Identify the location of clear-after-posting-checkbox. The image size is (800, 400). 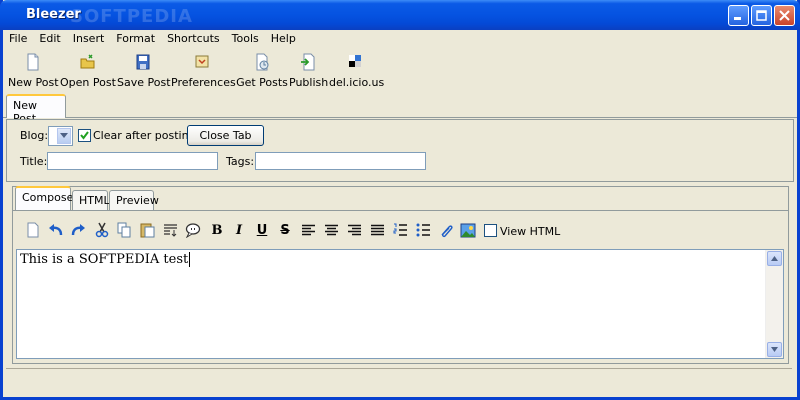
(84, 135).